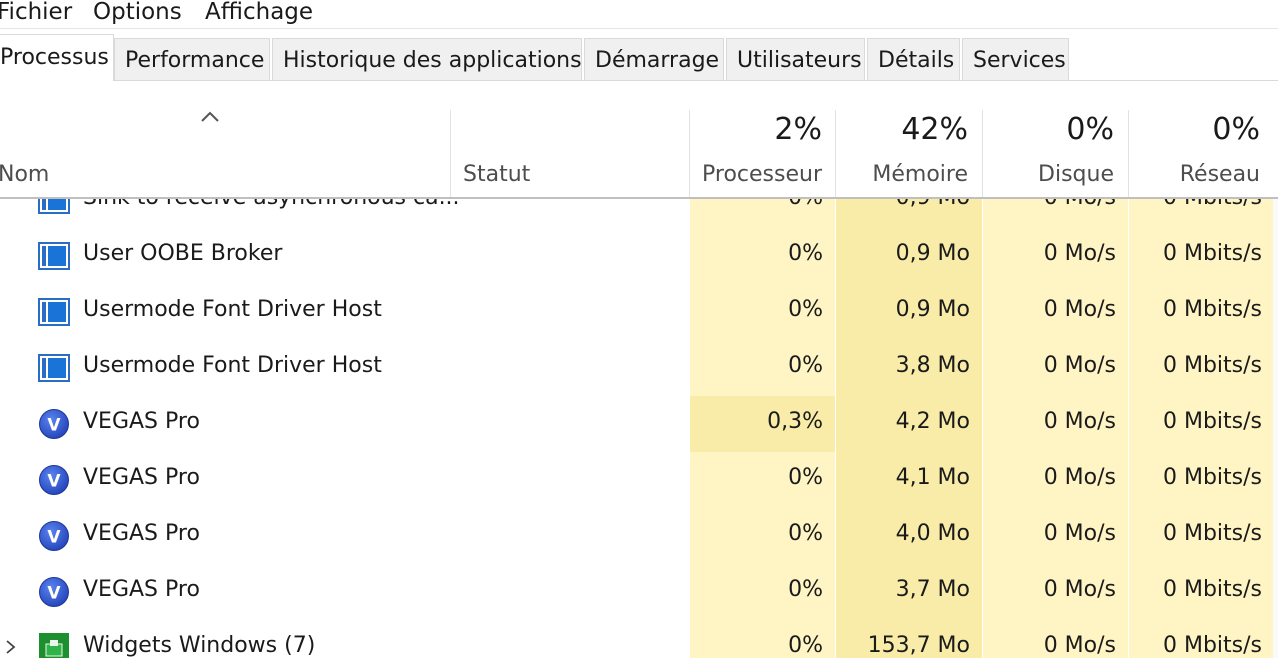 The image size is (1278, 658). I want to click on vertical-scrollbar, so click(1275, 428).